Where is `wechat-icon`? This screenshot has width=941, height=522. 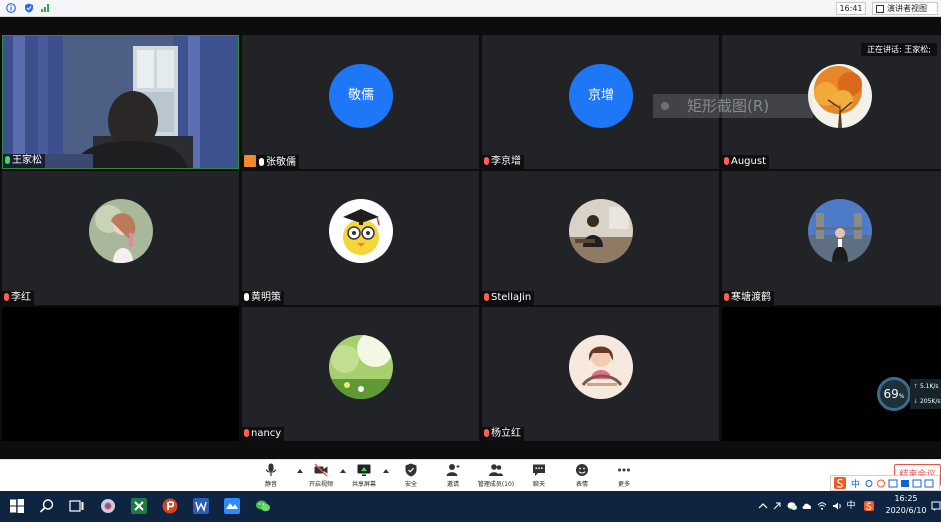 wechat-icon is located at coordinates (263, 506).